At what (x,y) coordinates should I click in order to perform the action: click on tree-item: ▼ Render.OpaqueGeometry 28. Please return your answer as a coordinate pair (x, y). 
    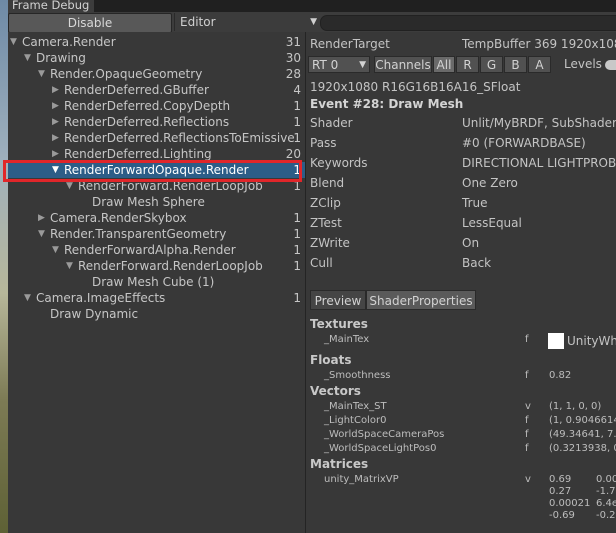
    Looking at the image, I should click on (156, 74).